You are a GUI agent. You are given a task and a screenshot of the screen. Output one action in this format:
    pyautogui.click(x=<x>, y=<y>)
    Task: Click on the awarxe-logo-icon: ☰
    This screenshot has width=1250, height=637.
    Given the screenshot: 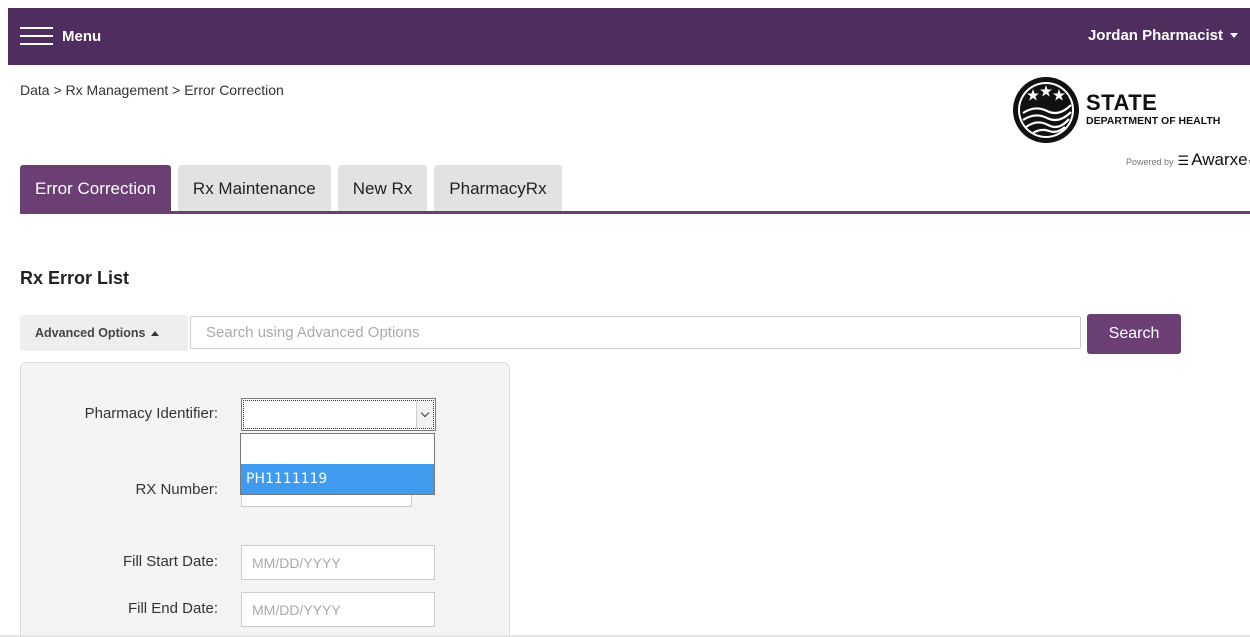 What is the action you would take?
    pyautogui.click(x=1183, y=160)
    